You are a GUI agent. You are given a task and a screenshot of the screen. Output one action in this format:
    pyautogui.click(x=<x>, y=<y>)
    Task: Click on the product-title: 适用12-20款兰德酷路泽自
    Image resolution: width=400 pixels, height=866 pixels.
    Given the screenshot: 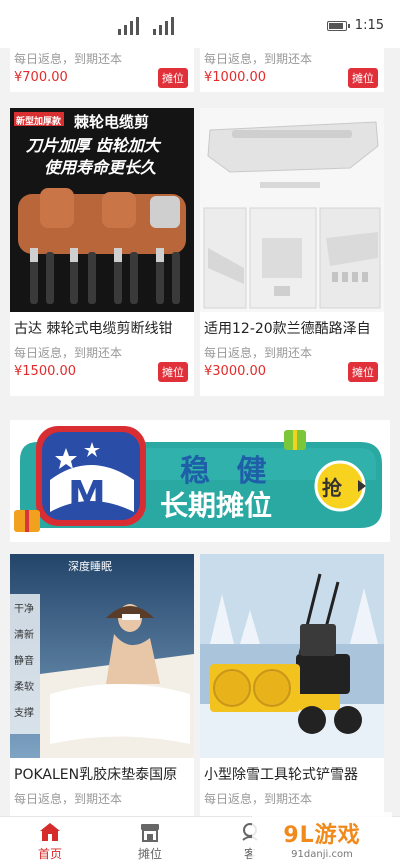 What is the action you would take?
    pyautogui.click(x=287, y=329)
    